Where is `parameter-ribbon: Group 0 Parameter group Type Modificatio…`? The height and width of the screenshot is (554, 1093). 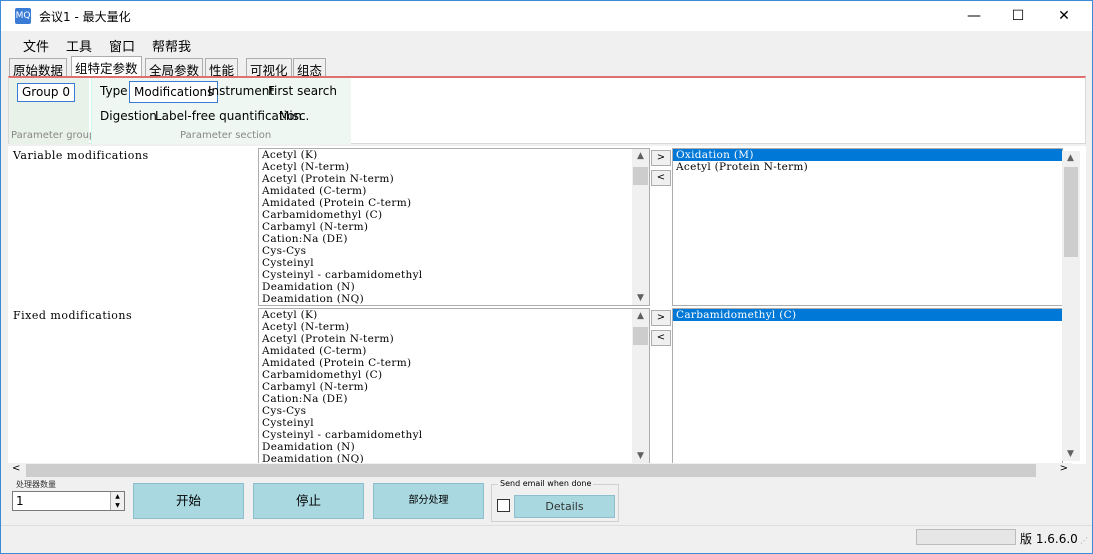 parameter-ribbon: Group 0 Parameter group Type Modificatio… is located at coordinates (547, 110).